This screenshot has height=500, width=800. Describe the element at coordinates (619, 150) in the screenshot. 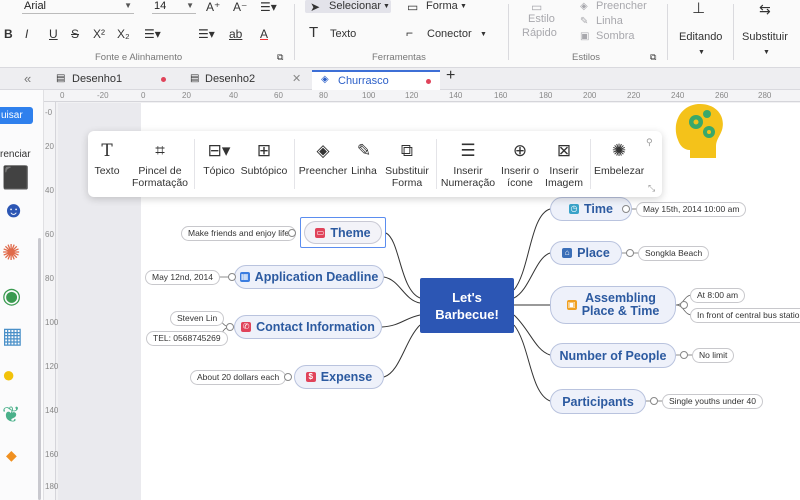

I see `sparkle-icon: ✺` at that location.